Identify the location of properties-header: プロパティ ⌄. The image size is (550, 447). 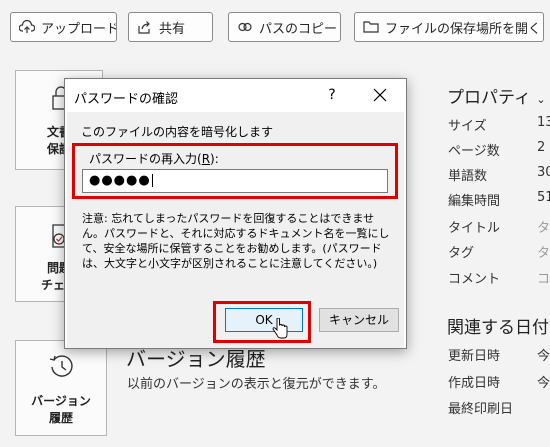
(496, 95).